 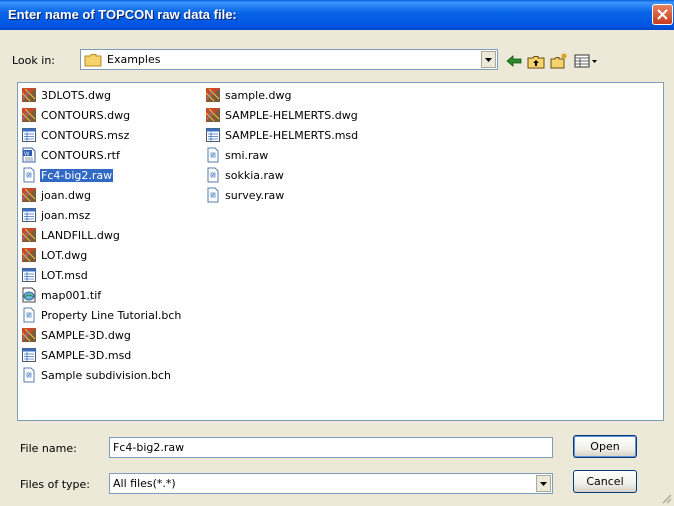 What do you see at coordinates (292, 135) in the screenshot?
I see `file-item-label: SAMPLE-HELMERTS.msd` at bounding box center [292, 135].